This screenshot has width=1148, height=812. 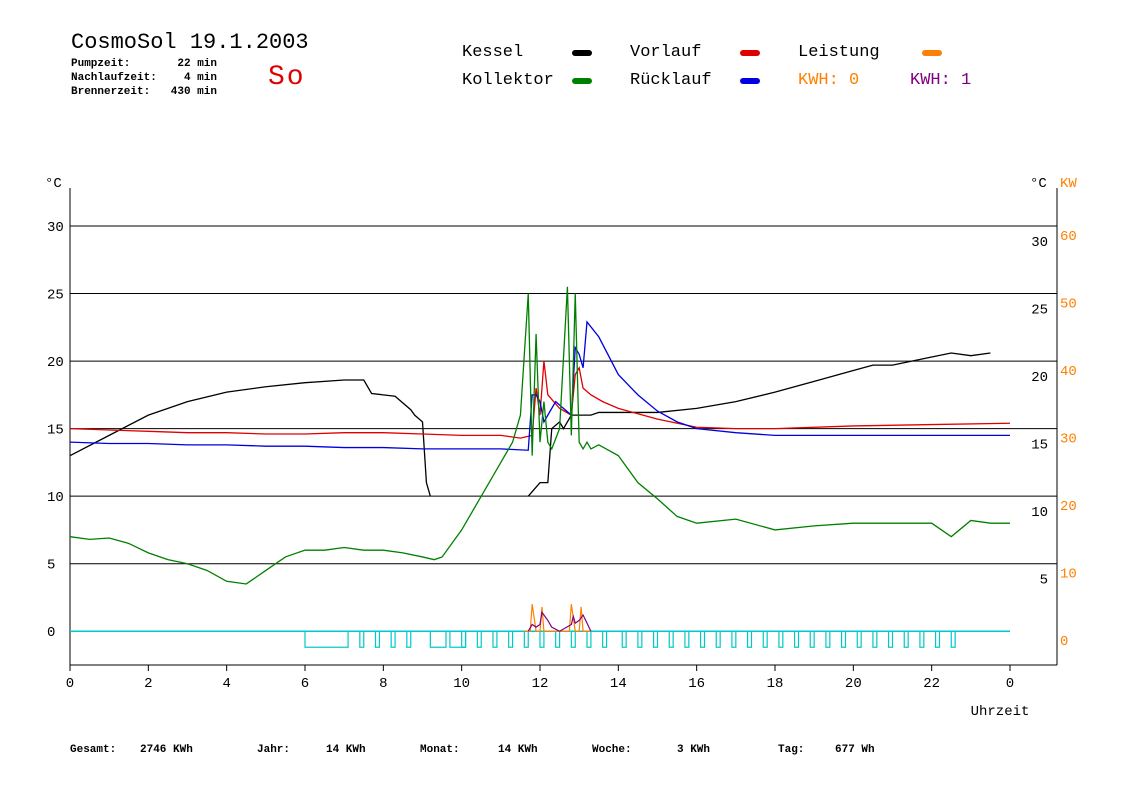 What do you see at coordinates (1068, 440) in the screenshot?
I see `y-tick-kw-label: 30` at bounding box center [1068, 440].